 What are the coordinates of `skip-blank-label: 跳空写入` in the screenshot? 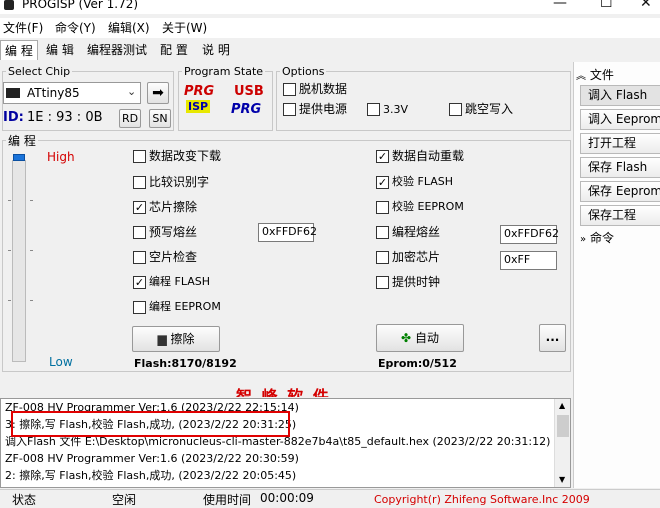 It's located at (489, 109).